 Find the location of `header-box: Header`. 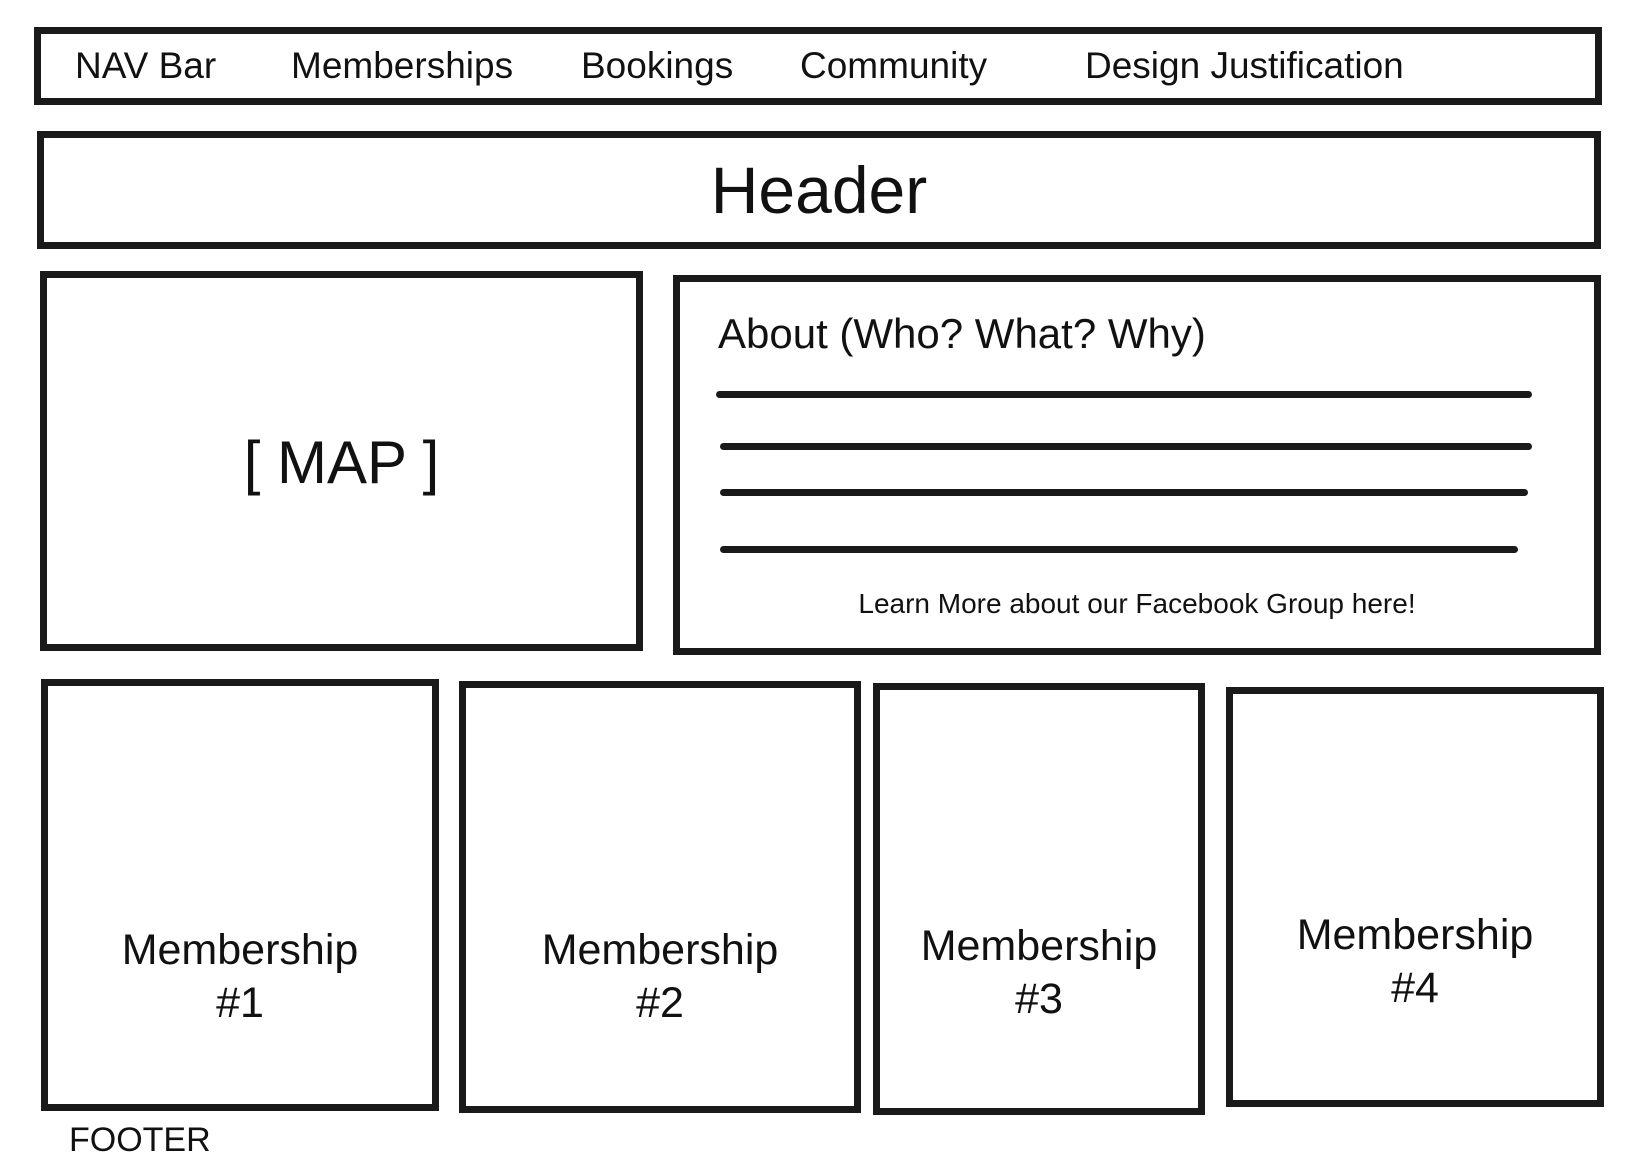

header-box: Header is located at coordinates (819, 190).